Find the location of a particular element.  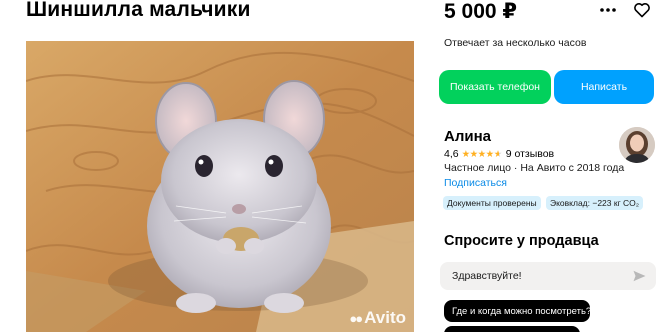

suggestion-chip: Где и когда можно посмотреть? is located at coordinates (517, 311).